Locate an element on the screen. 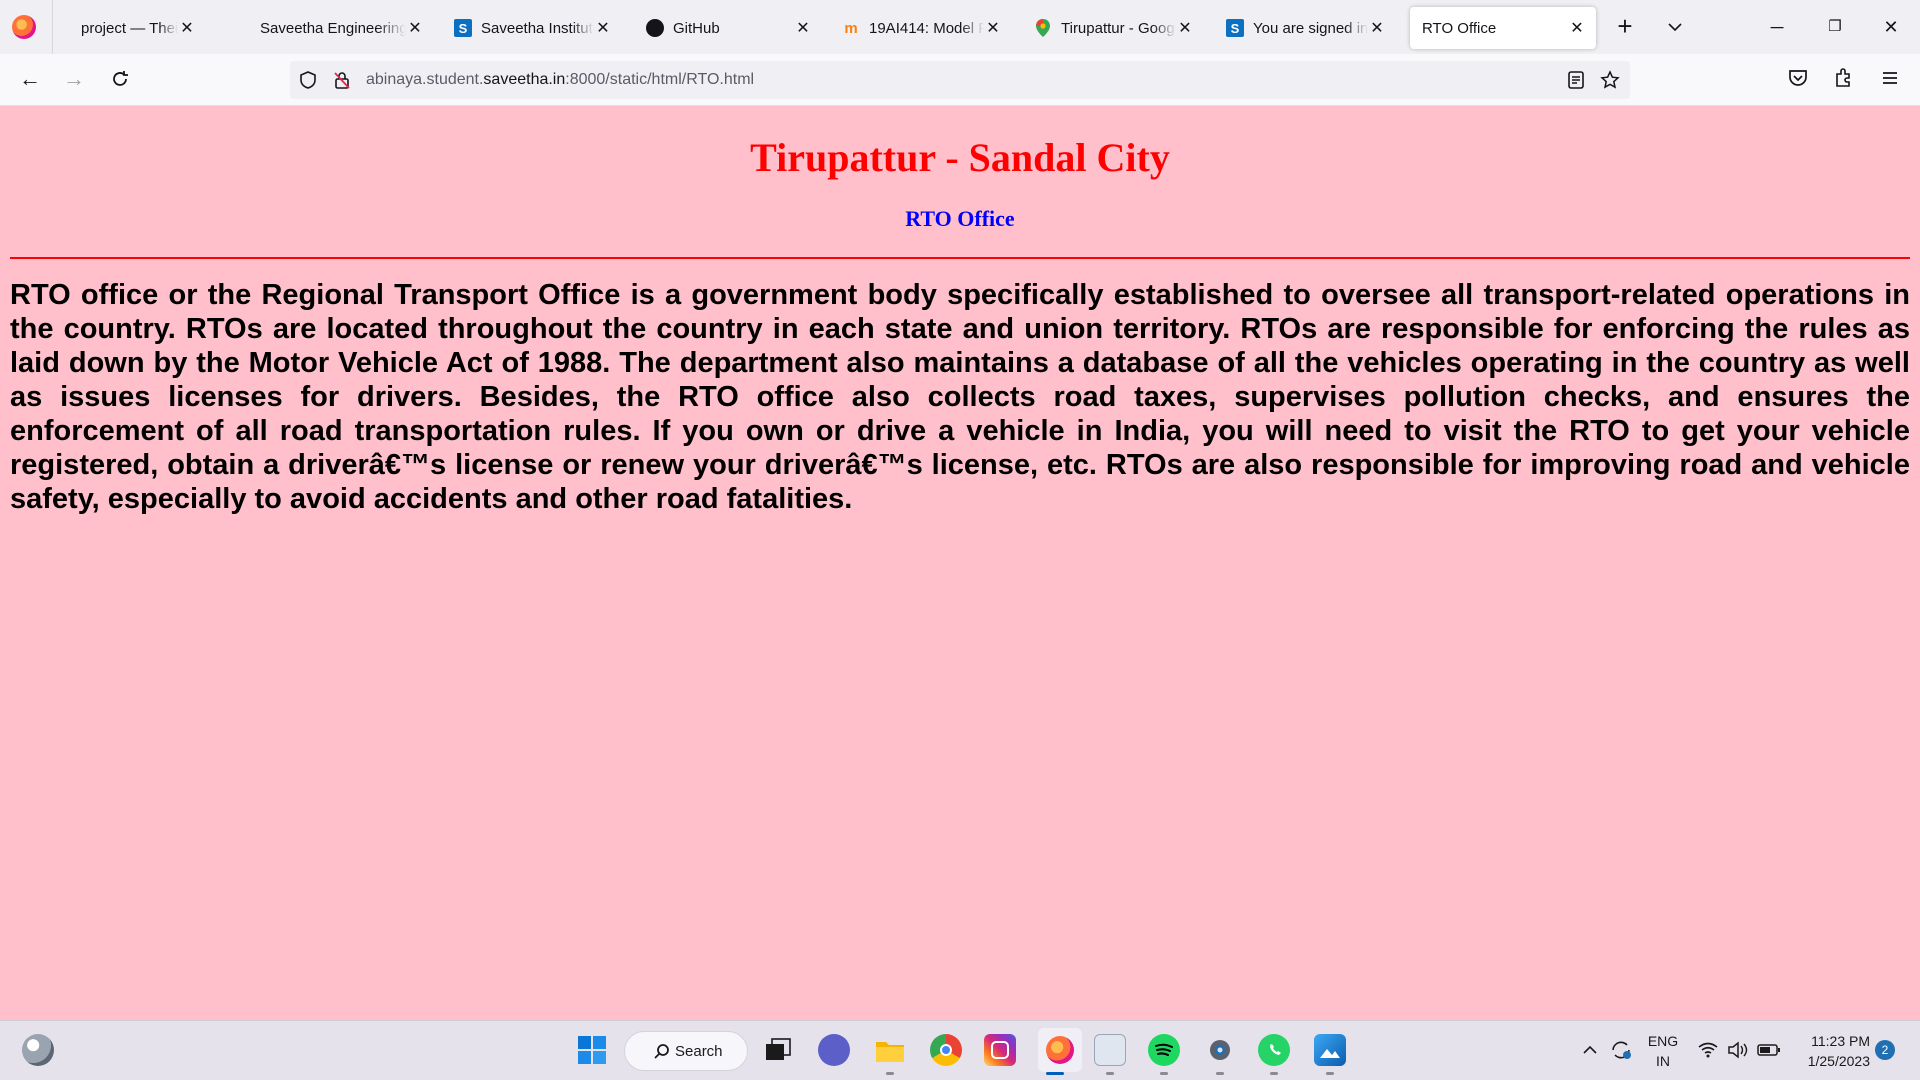  language-code: ENG is located at coordinates (1663, 1041).